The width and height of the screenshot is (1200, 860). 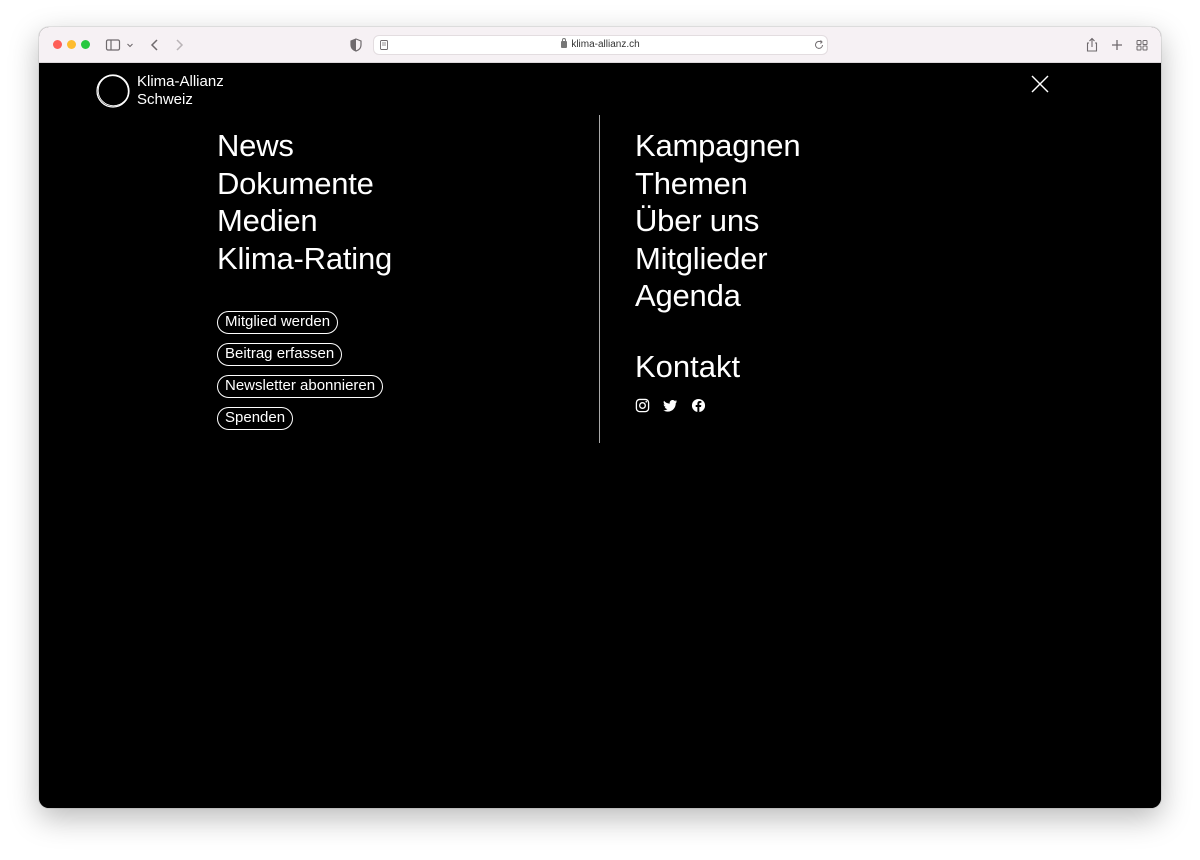 I want to click on newsletter-abonnieren-button: Newsletter abonnieren, so click(x=300, y=386).